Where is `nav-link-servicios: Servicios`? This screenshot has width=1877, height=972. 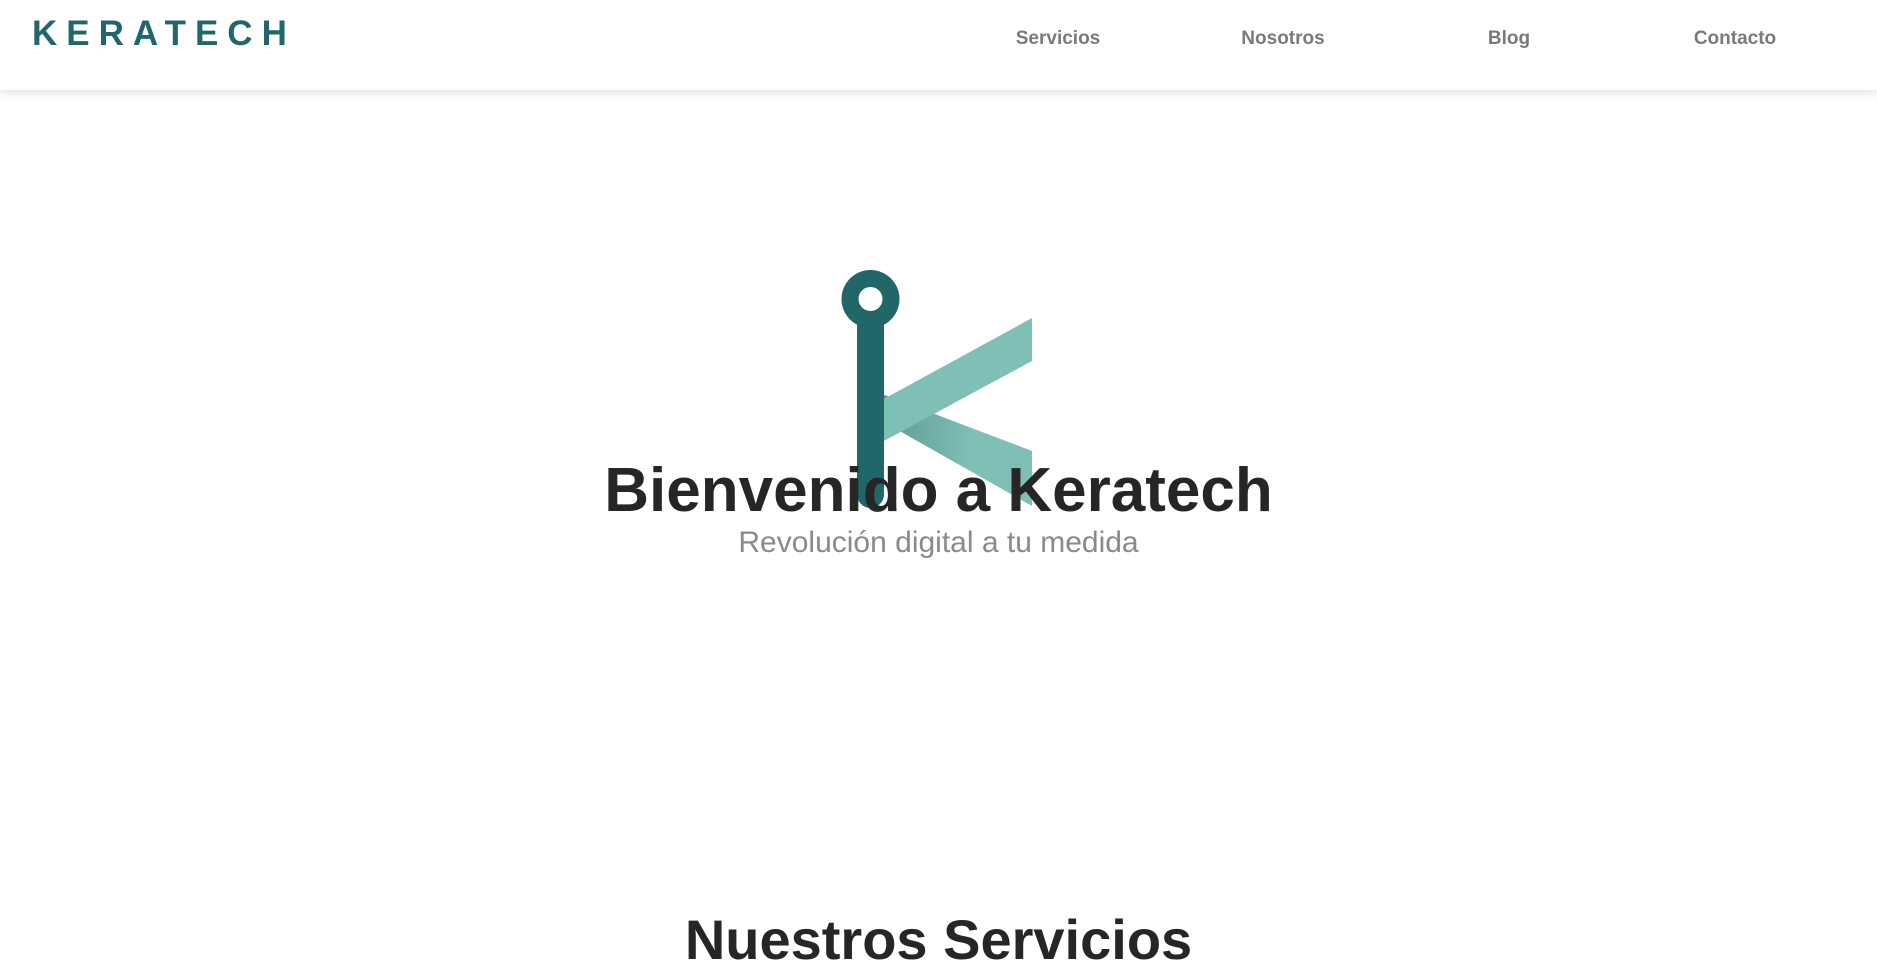
nav-link-servicios: Servicios is located at coordinates (1058, 39).